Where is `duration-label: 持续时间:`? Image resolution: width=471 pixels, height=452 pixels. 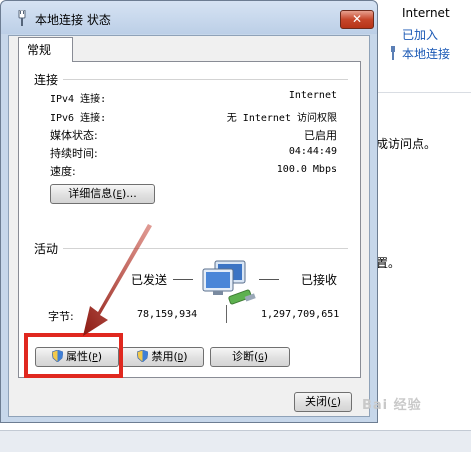 duration-label: 持续时间: is located at coordinates (74, 153).